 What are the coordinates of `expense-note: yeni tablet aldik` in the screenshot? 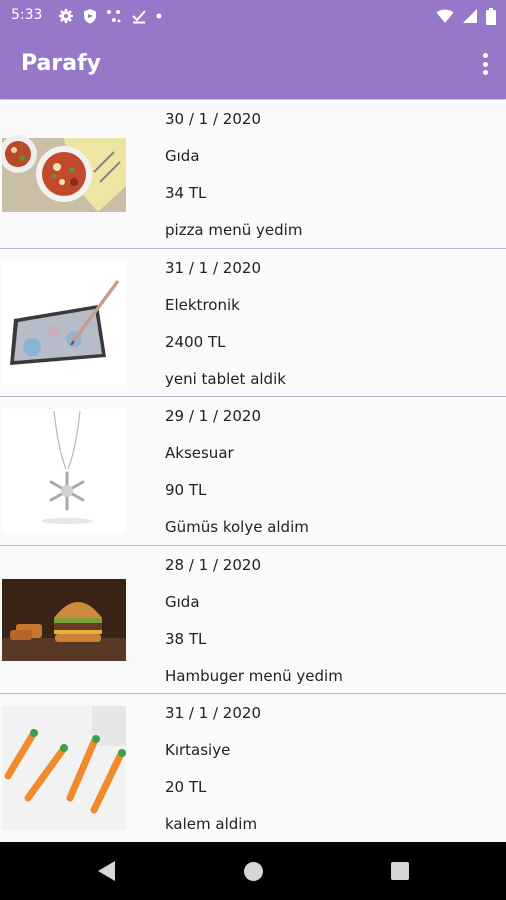 It's located at (225, 378).